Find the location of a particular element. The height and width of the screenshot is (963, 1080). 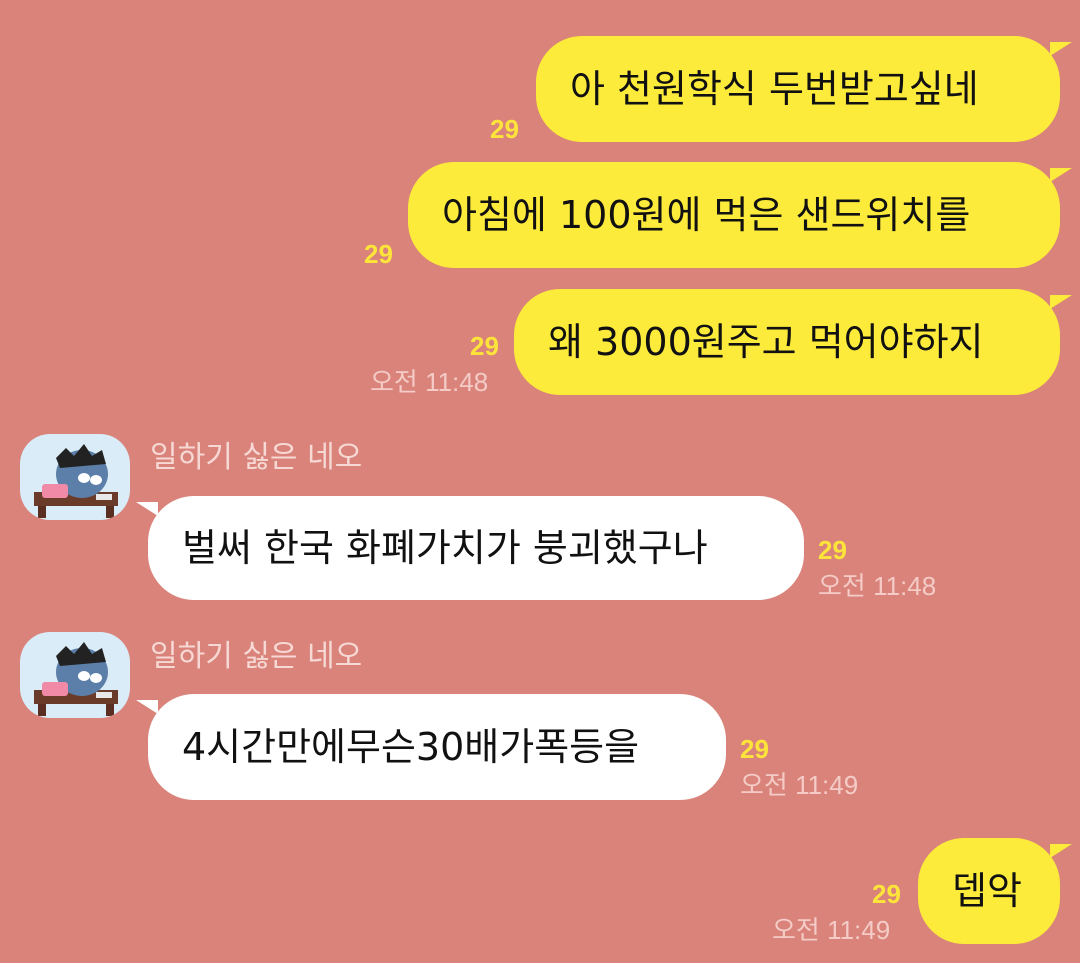

message-text: 벌써 한국 화폐가치가 붕괴했구나 is located at coordinates (445, 548).